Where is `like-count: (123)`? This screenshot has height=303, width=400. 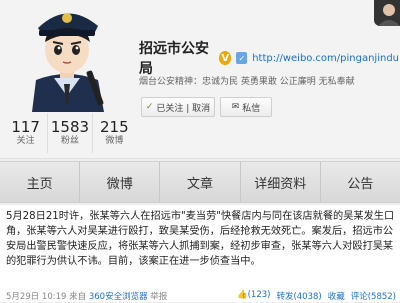 like-count: (123) is located at coordinates (259, 295).